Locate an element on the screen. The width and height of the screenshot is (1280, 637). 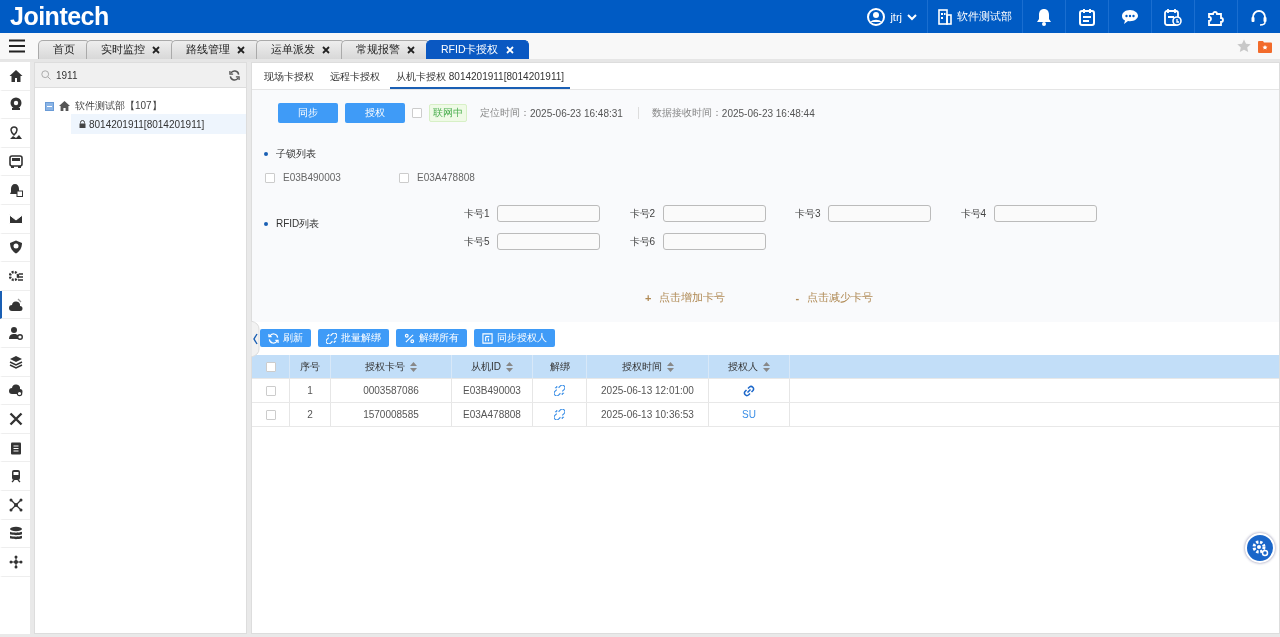
folder-icon is located at coordinates (1265, 46).